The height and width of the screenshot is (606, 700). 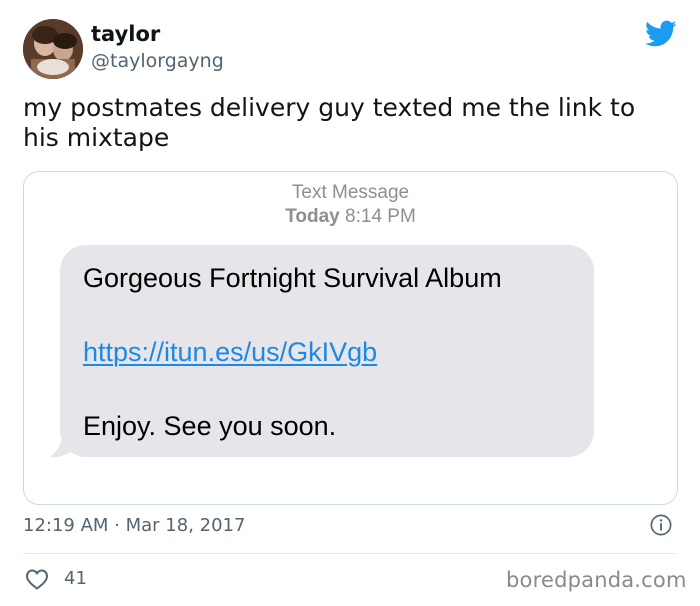 I want to click on watermark: boredpanda.com, so click(x=596, y=580).